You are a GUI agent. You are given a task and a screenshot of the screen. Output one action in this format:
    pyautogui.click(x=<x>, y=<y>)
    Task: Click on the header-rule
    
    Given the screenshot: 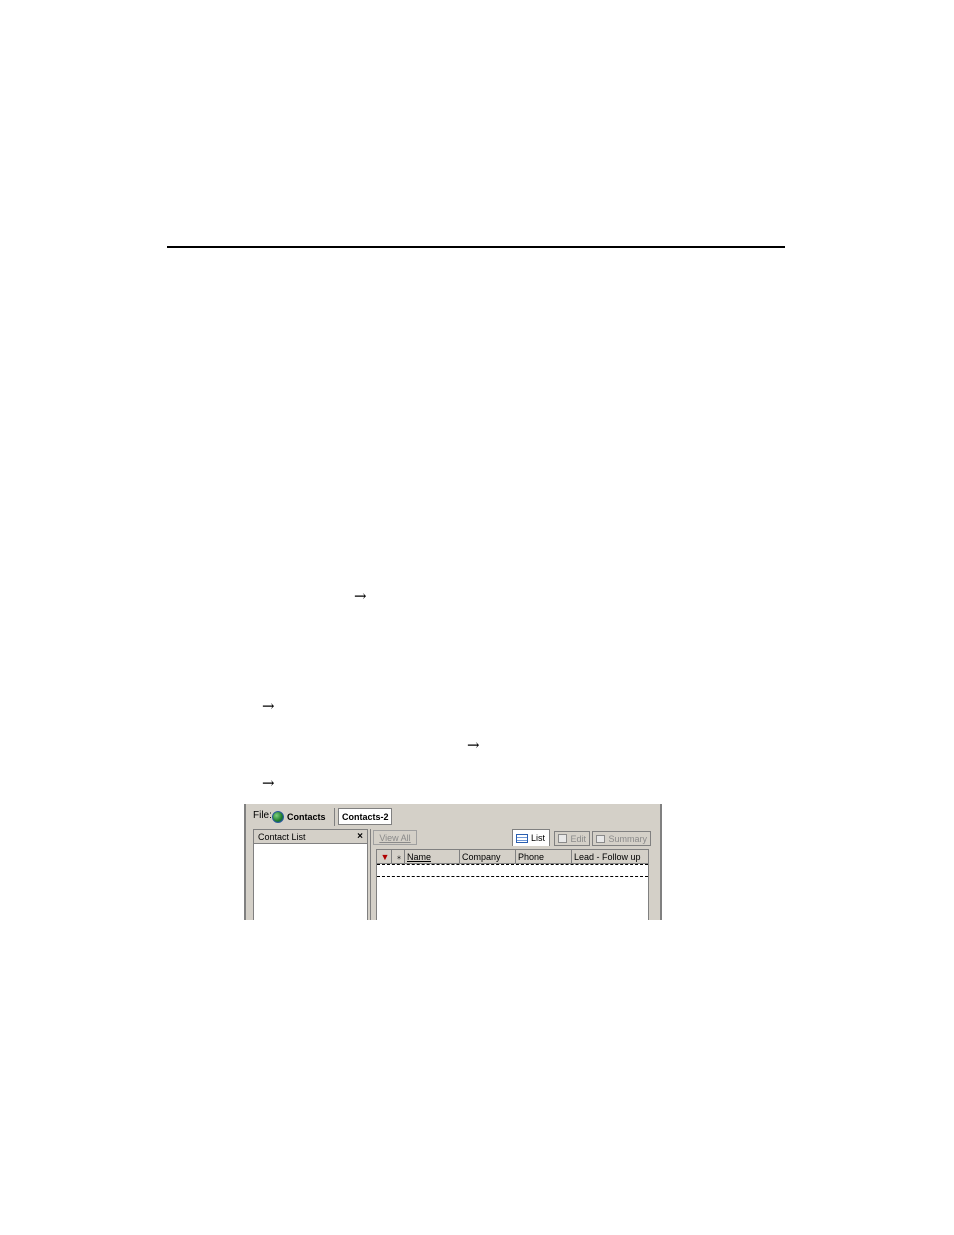 What is the action you would take?
    pyautogui.click(x=476, y=247)
    